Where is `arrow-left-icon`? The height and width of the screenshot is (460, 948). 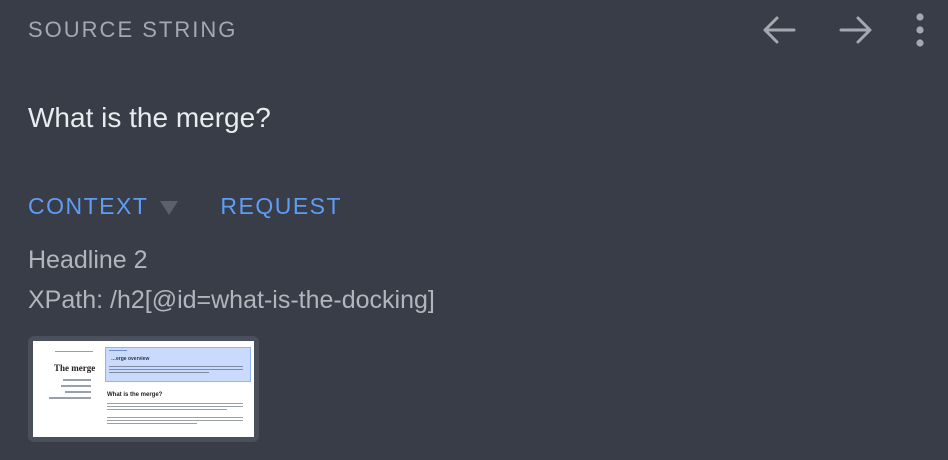
arrow-left-icon is located at coordinates (779, 30).